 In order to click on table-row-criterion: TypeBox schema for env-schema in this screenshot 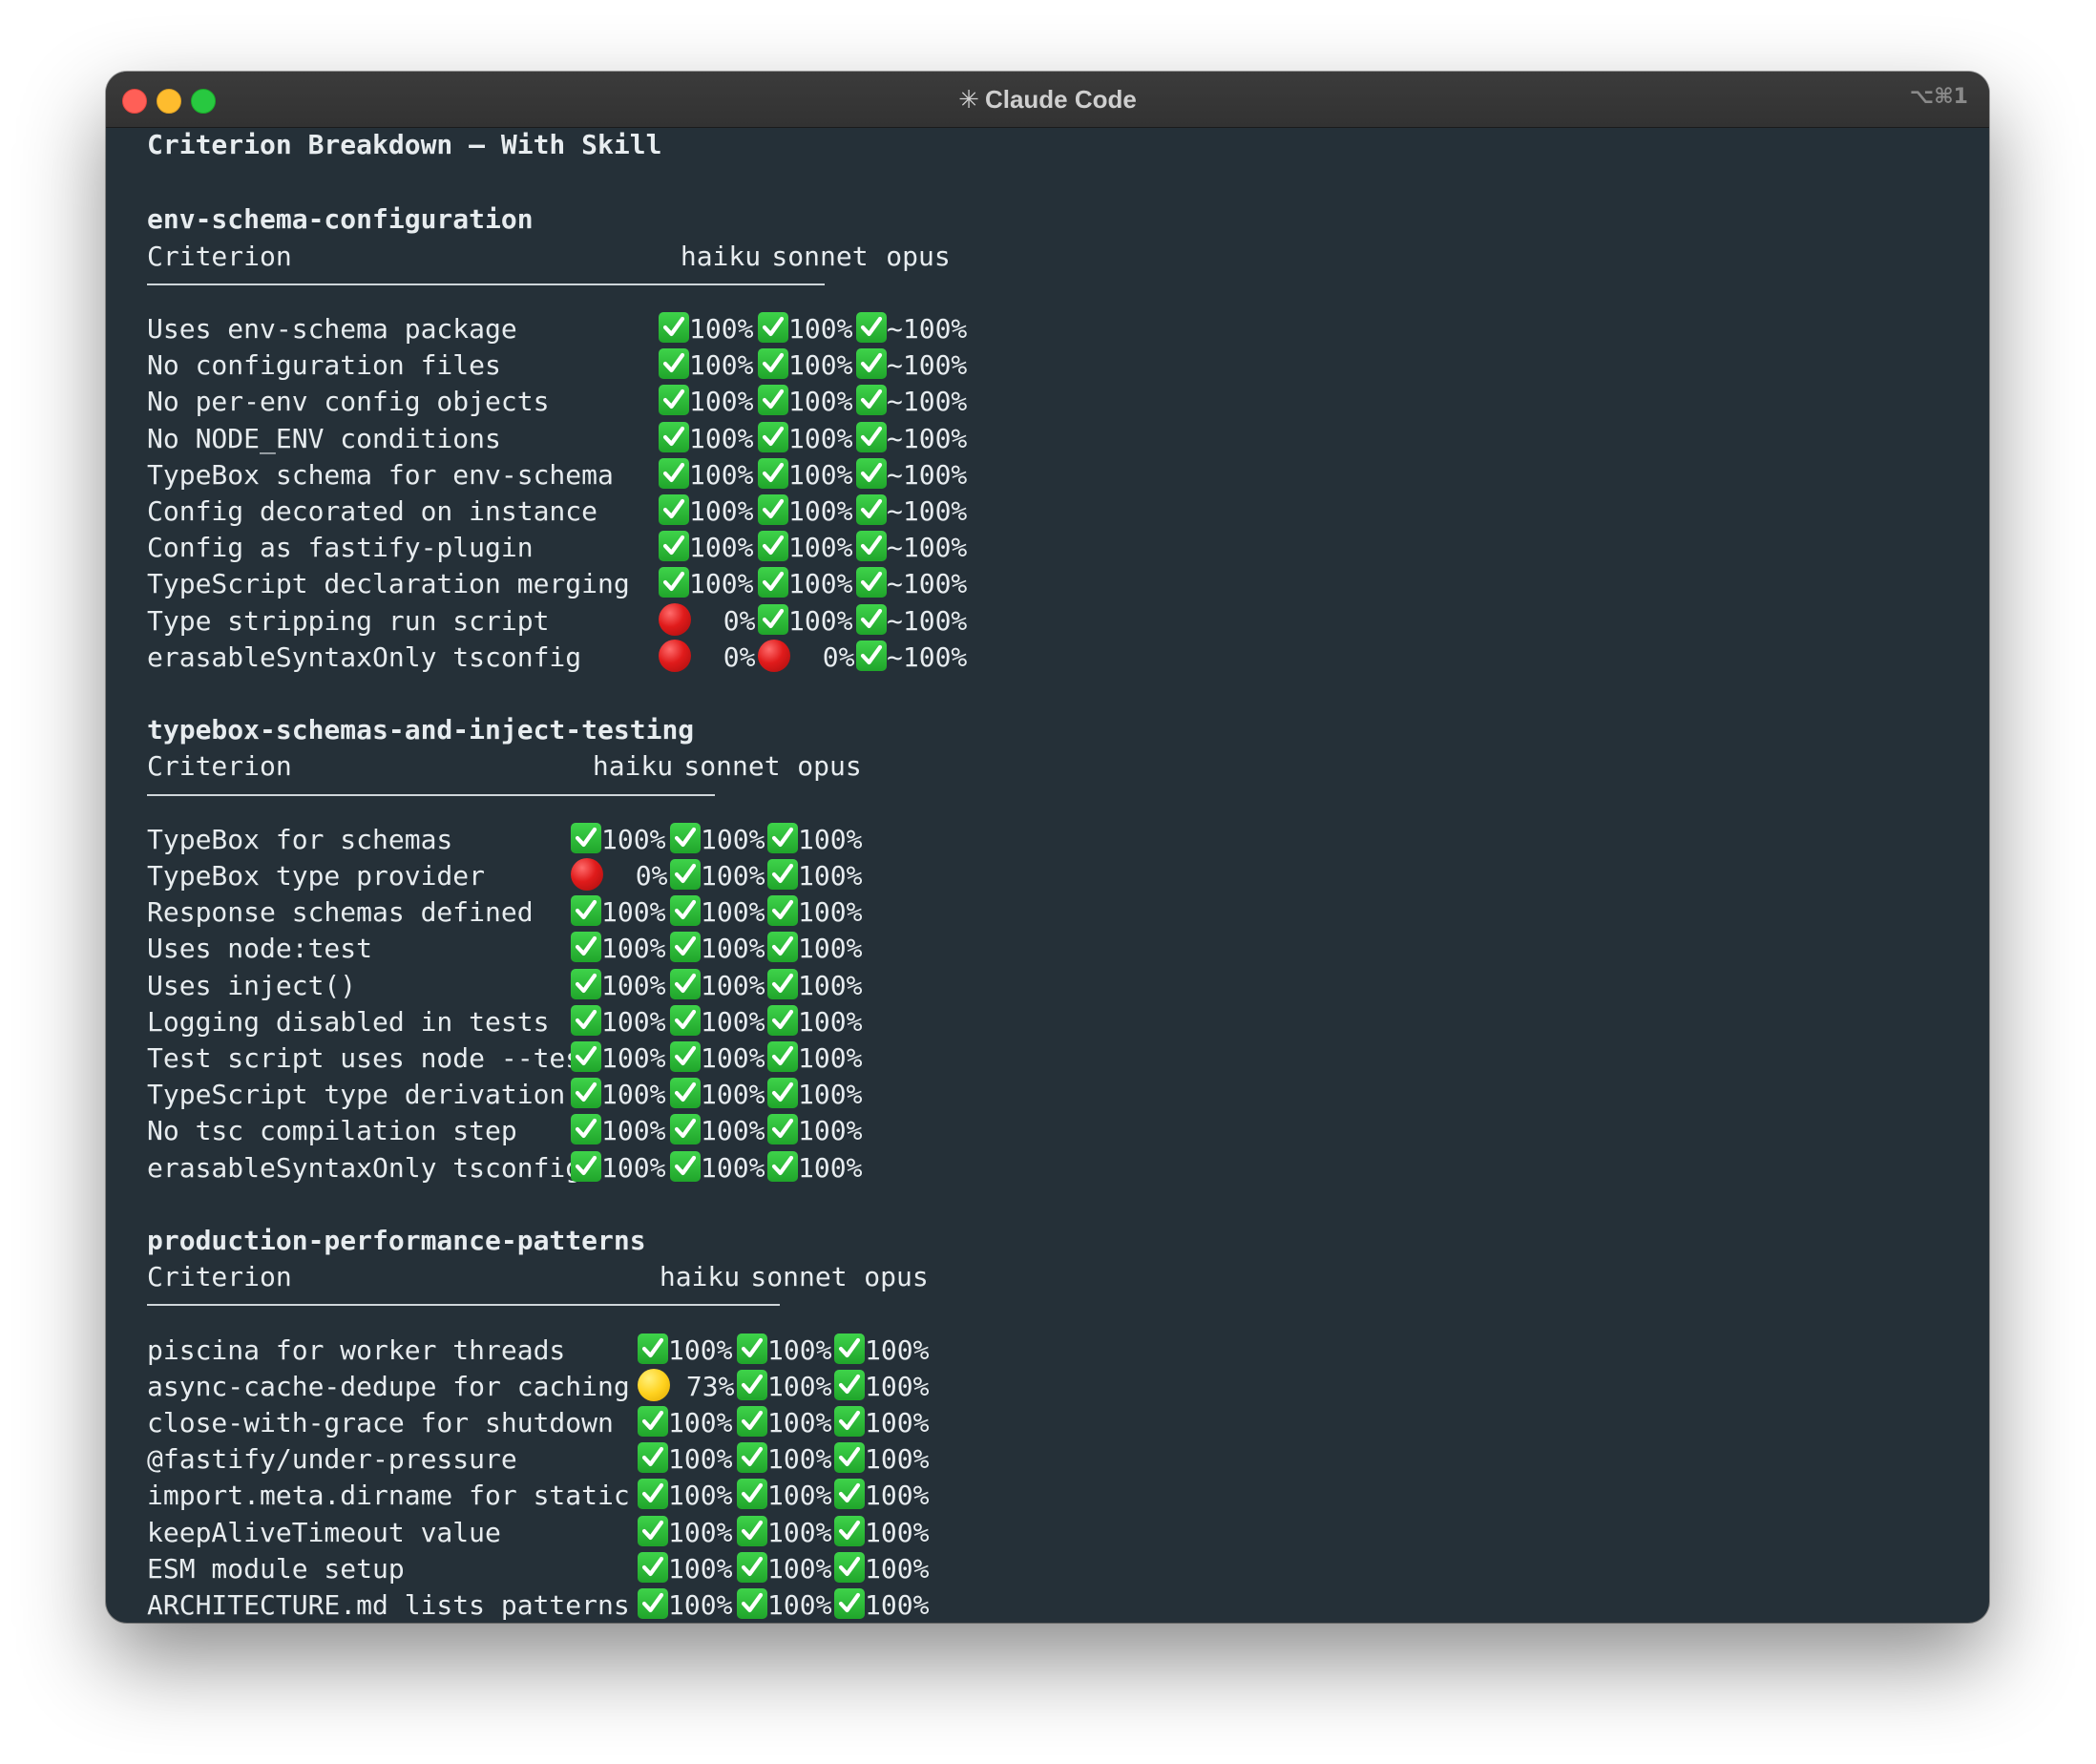, I will do `click(380, 475)`.